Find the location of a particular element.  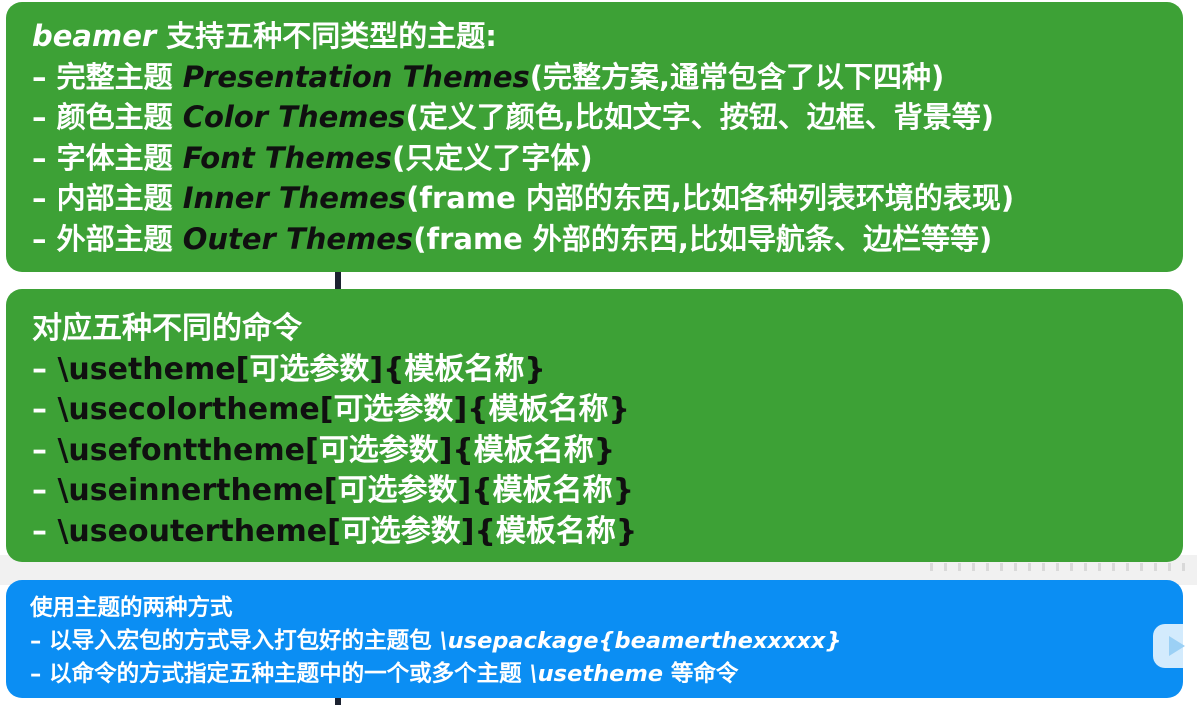

theme-types-title: beamer 支持五种不同类型的主题: is located at coordinates (264, 36).